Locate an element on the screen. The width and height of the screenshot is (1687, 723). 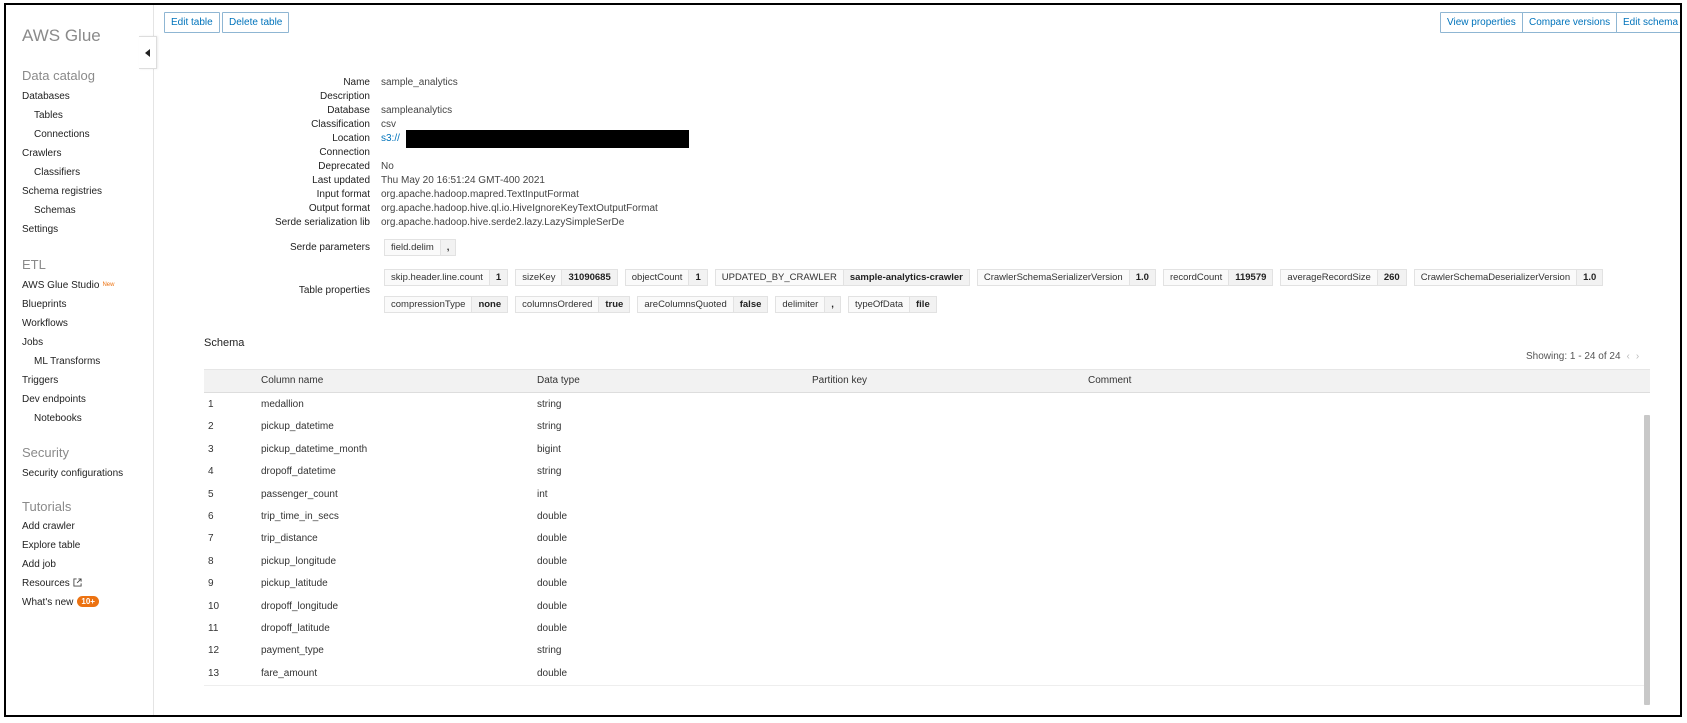
compare-versions-button: Compare versions is located at coordinates (1570, 22).